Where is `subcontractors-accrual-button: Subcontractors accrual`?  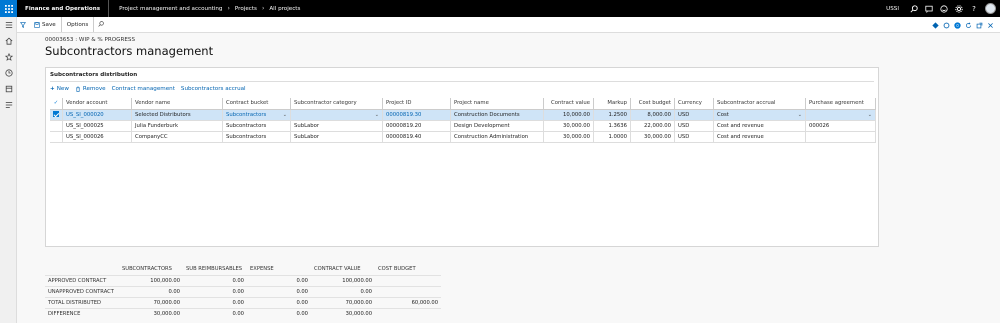 subcontractors-accrual-button: Subcontractors accrual is located at coordinates (213, 89).